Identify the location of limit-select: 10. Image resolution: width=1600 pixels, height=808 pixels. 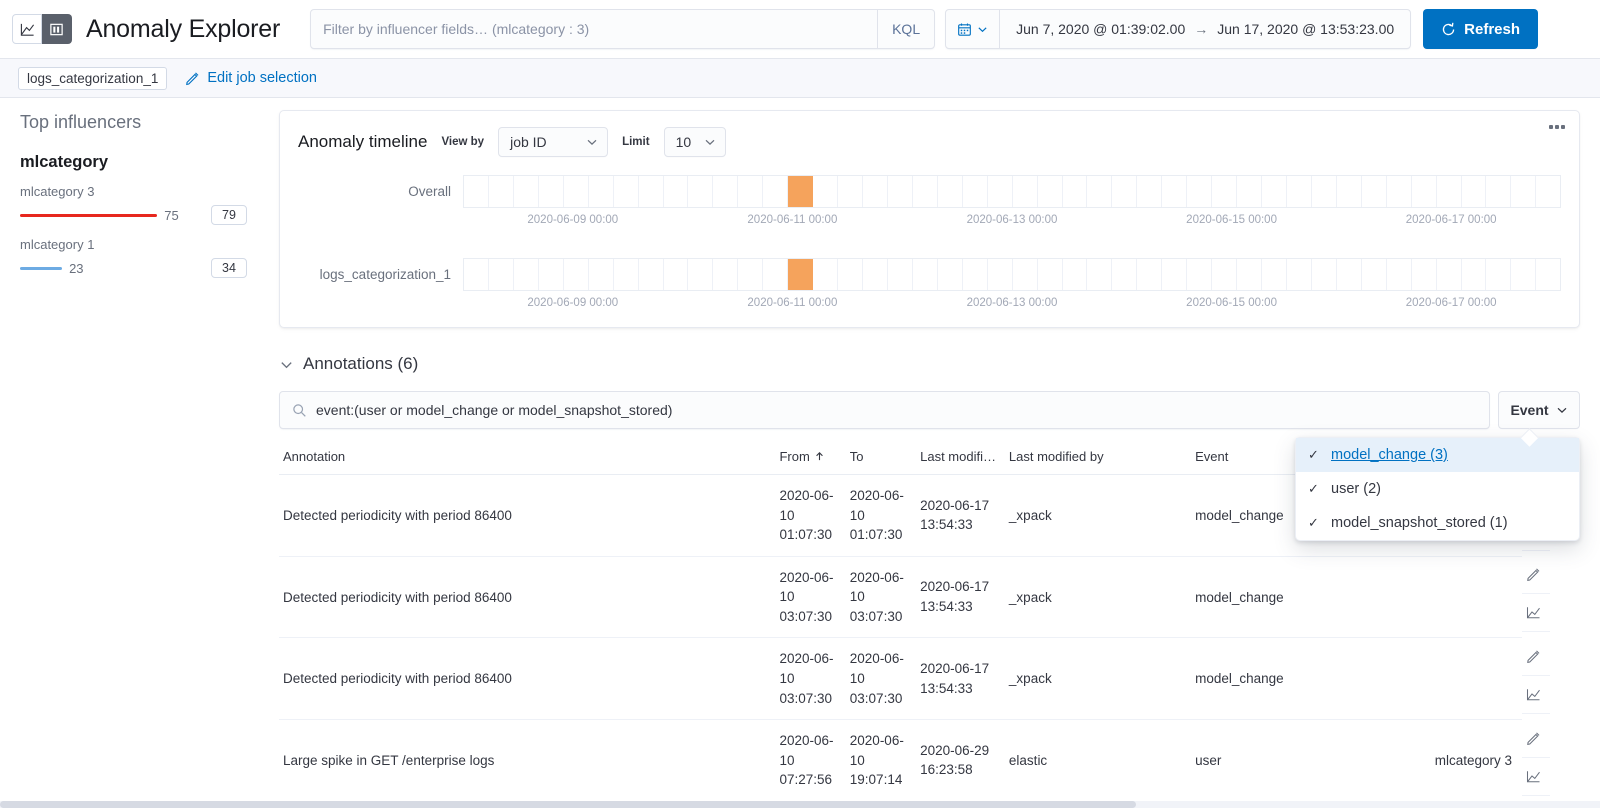
(694, 142).